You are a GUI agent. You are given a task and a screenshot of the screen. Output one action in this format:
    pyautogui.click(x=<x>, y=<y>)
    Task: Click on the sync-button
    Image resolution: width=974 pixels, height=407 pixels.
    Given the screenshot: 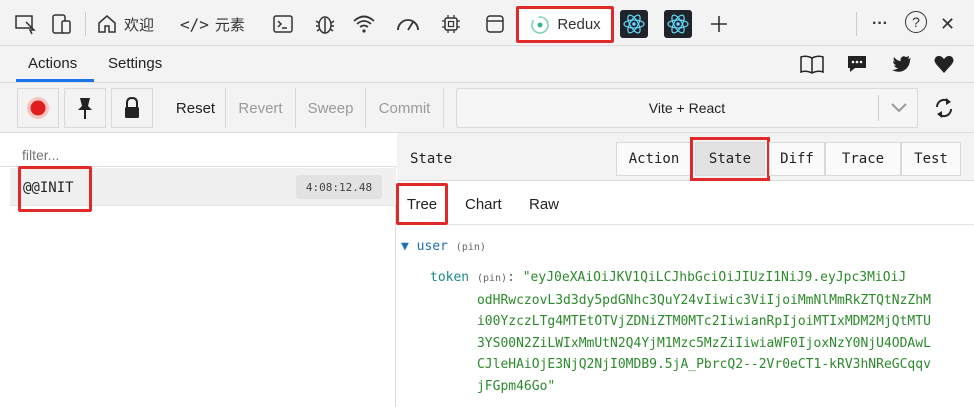 What is the action you would take?
    pyautogui.click(x=944, y=108)
    